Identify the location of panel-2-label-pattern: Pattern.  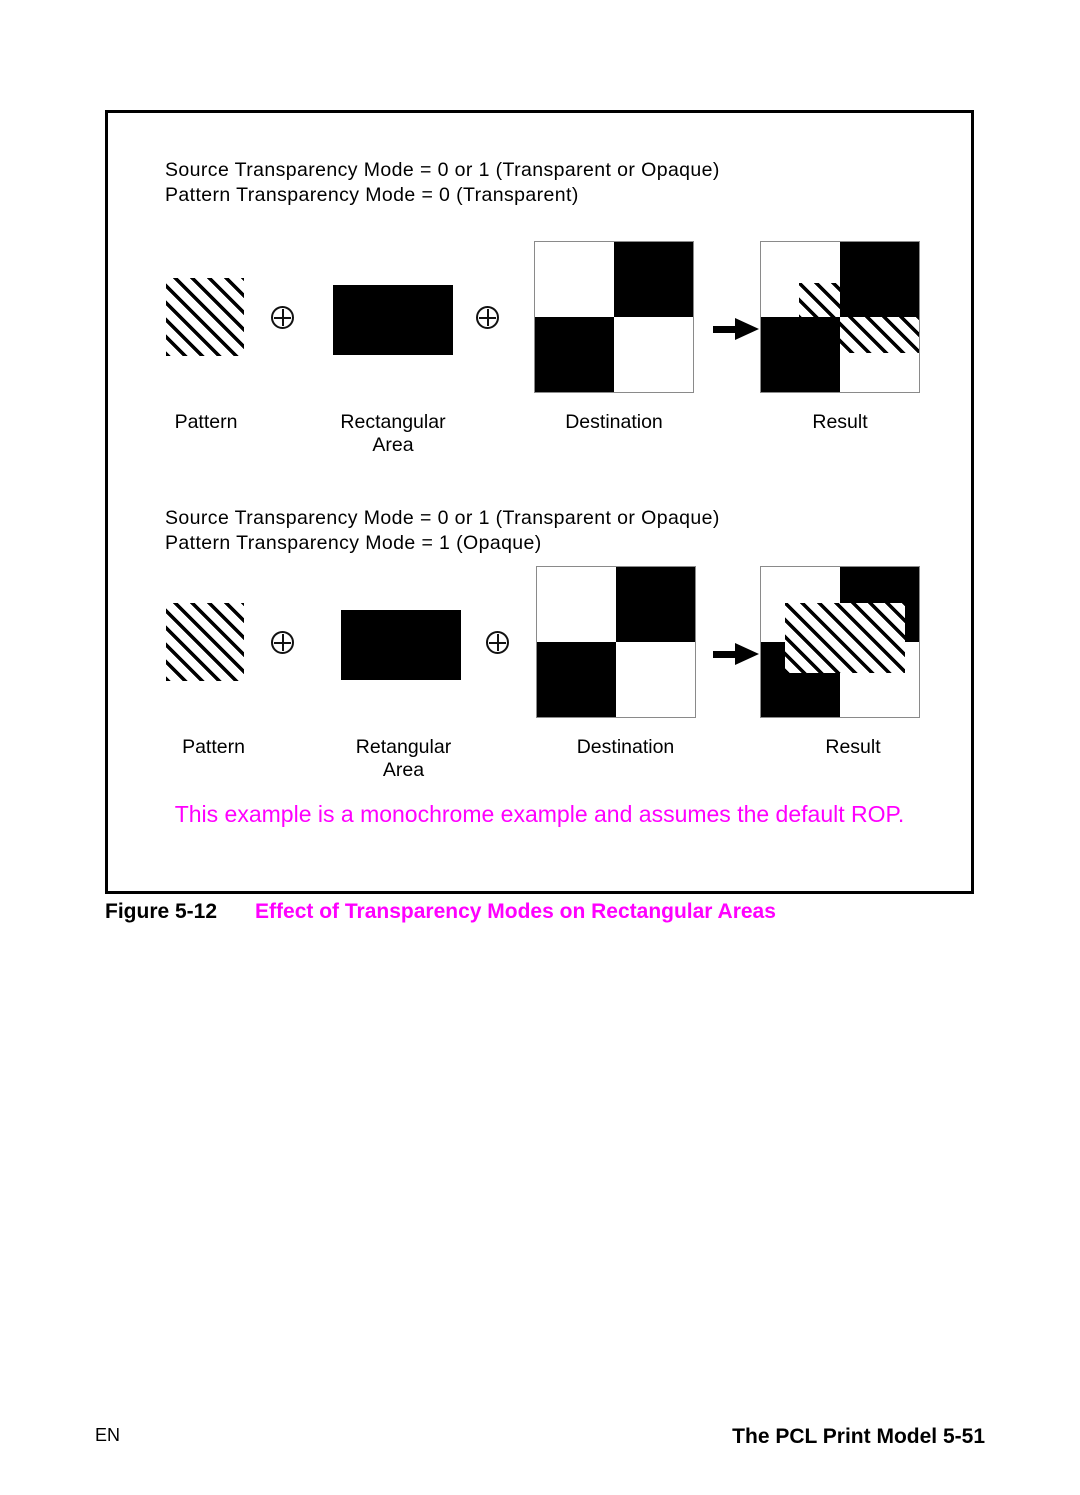
(213, 747).